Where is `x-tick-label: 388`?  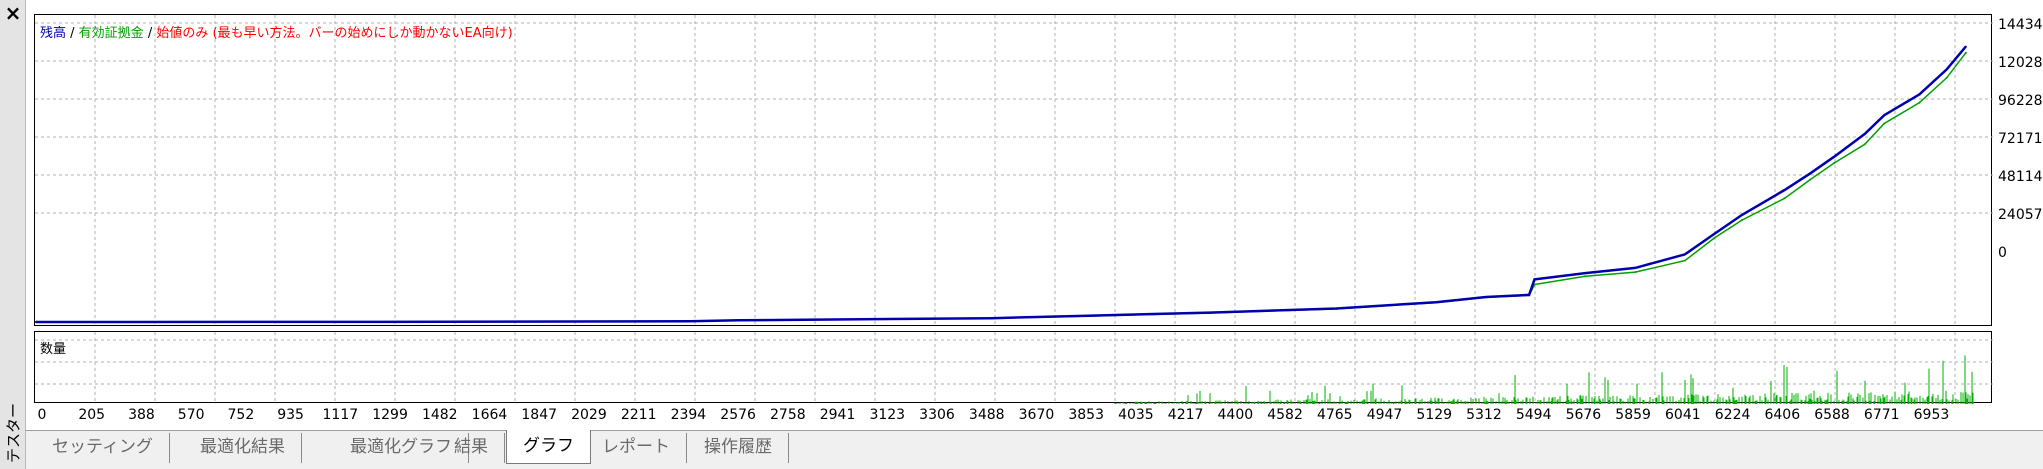
x-tick-label: 388 is located at coordinates (141, 415).